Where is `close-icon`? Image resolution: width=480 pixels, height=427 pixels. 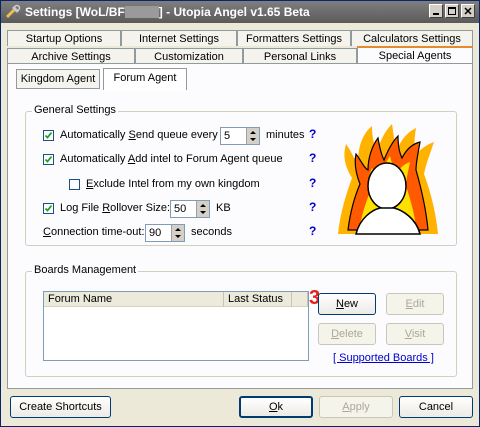
close-icon is located at coordinates (468, 11).